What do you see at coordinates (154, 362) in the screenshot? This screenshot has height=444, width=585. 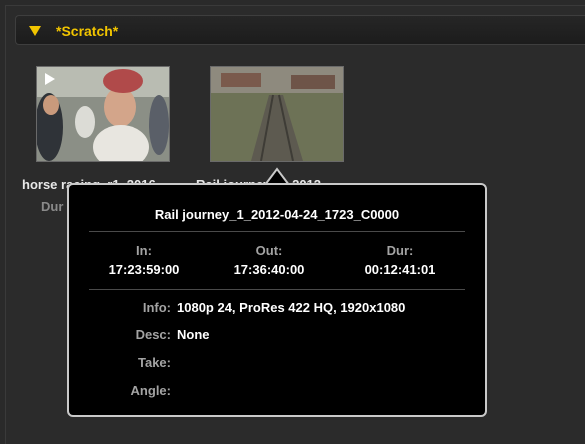 I see `take-label: Take:` at bounding box center [154, 362].